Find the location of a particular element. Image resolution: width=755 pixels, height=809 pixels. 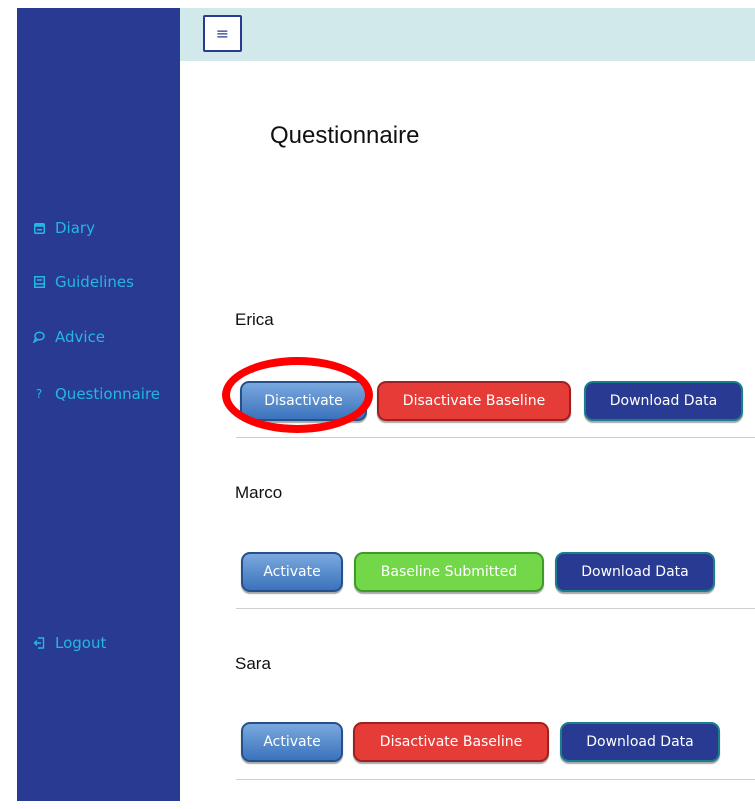

sidebar-item-diary: Diary is located at coordinates (64, 228).